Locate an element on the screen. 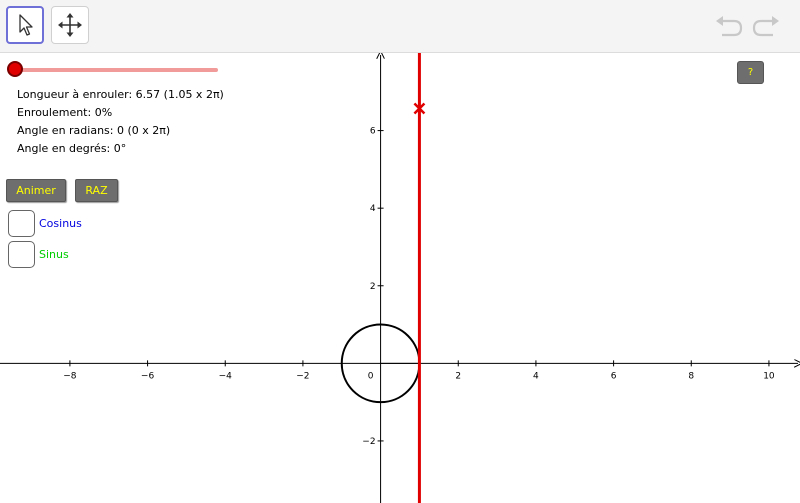 The height and width of the screenshot is (503, 800). cosinus-label: Cosinus is located at coordinates (60, 223).